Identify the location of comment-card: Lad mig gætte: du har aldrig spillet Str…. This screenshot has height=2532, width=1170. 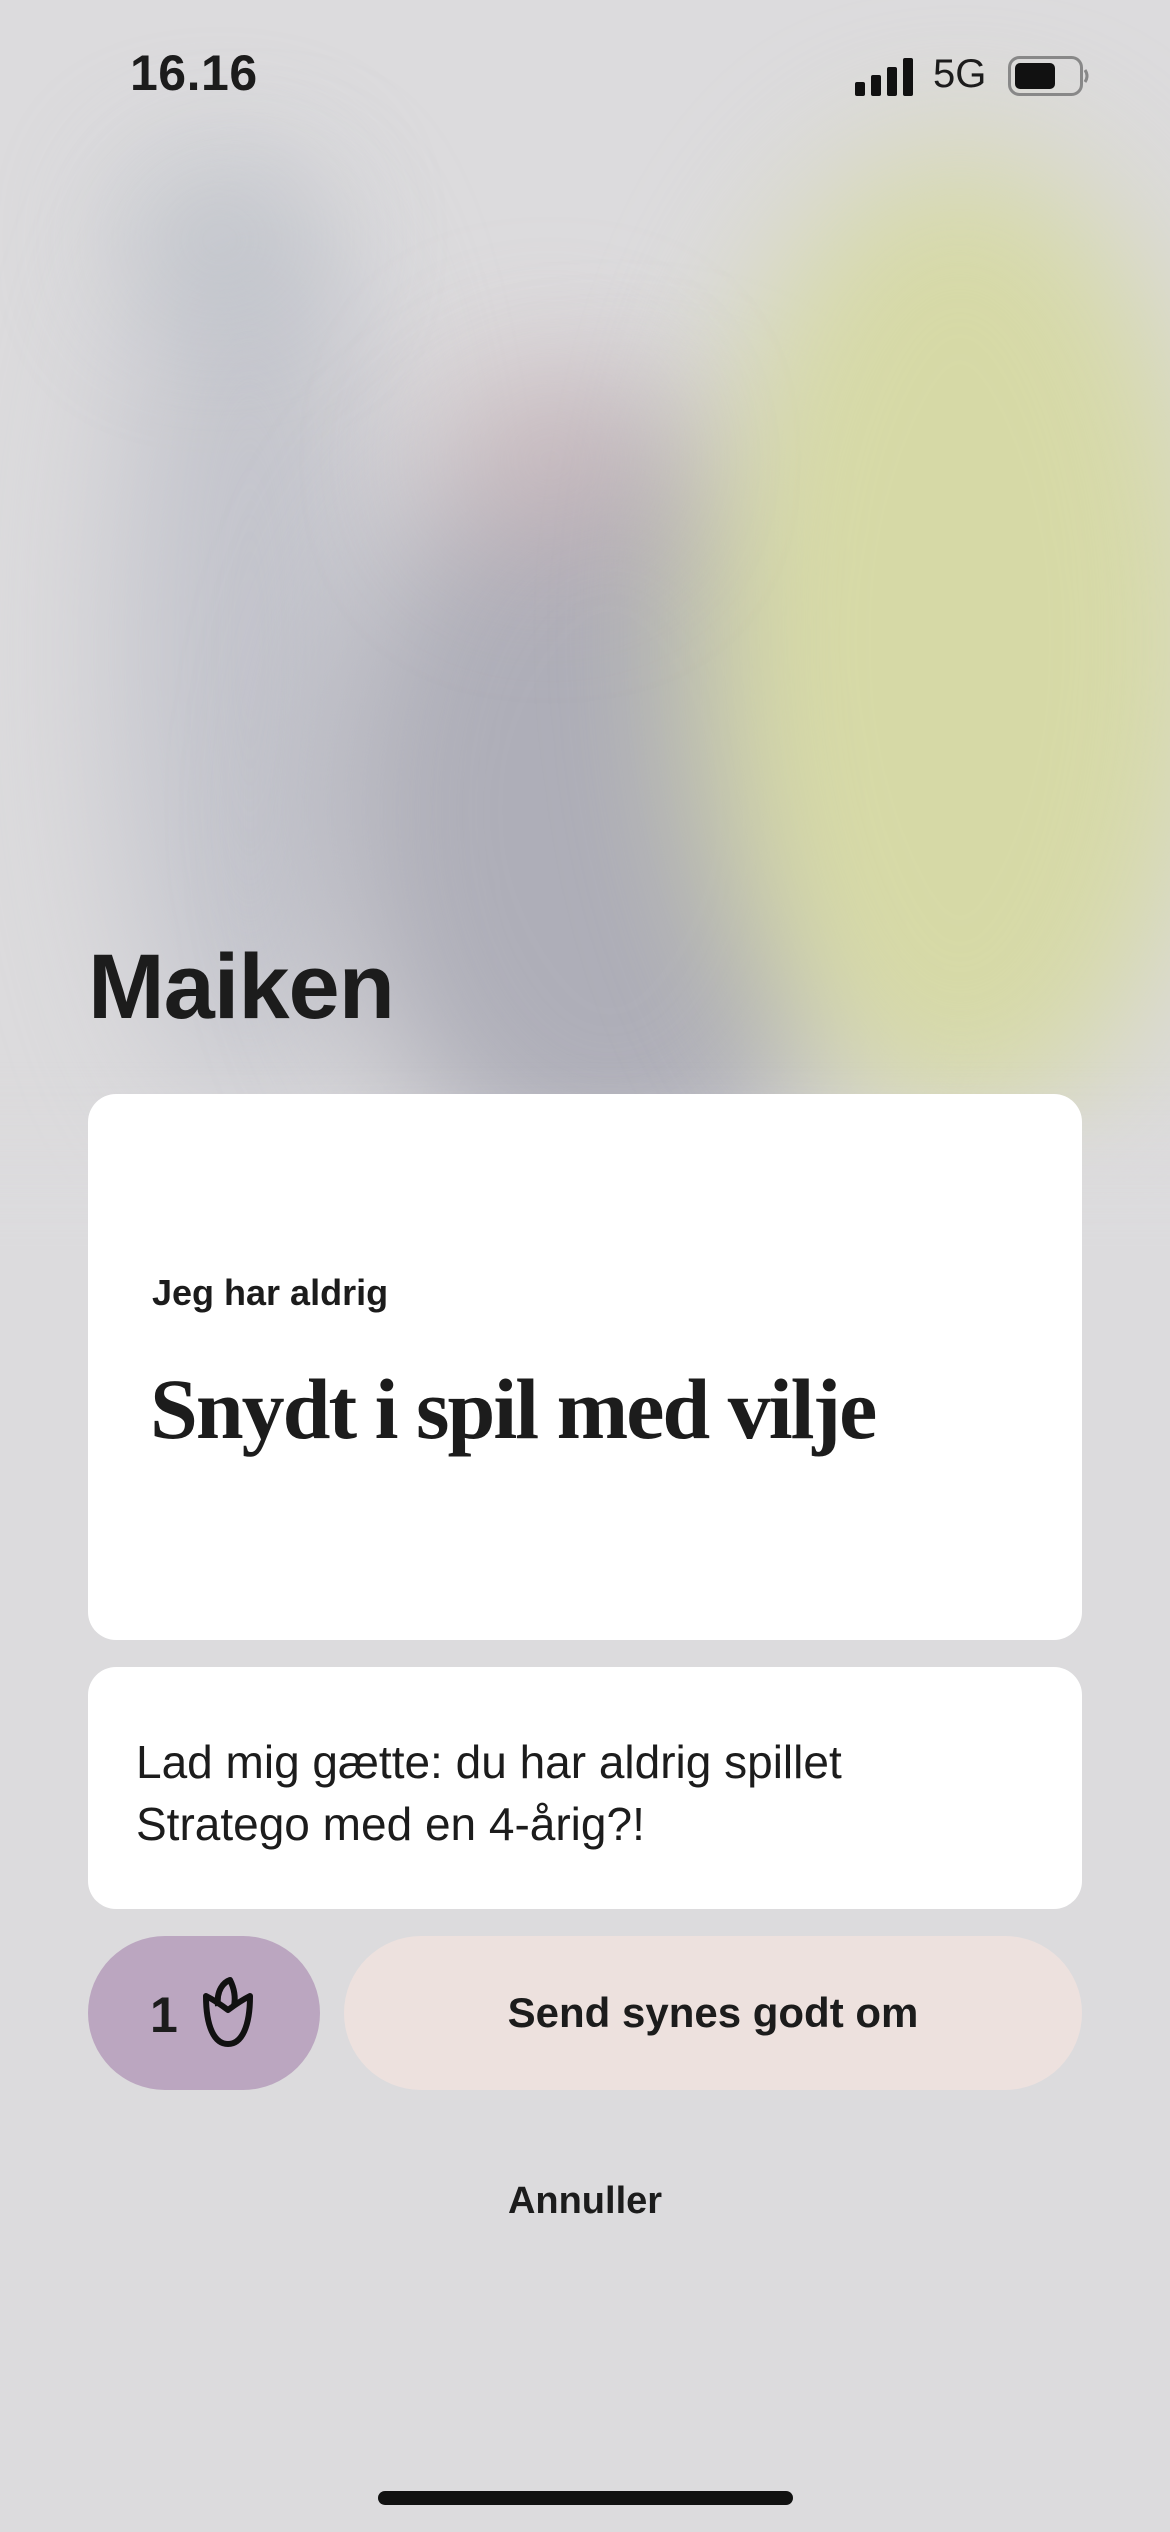
(585, 1788).